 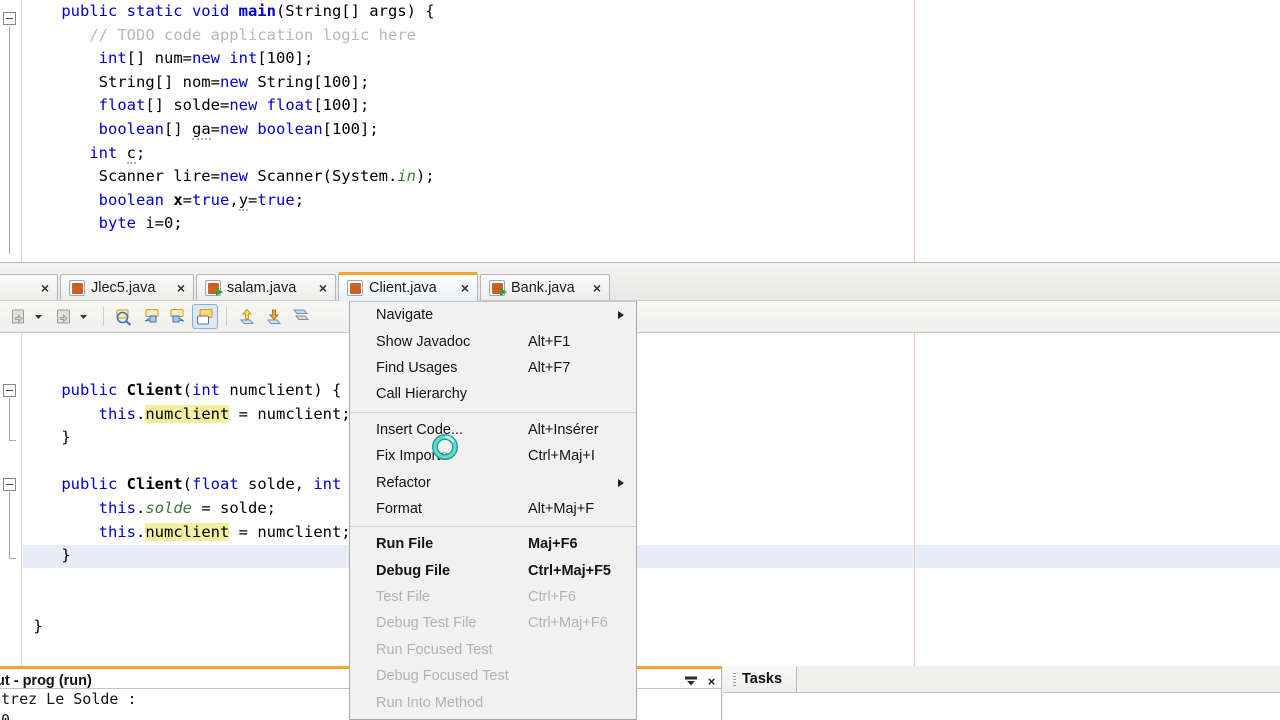 I want to click on menu-item-label: Format, so click(x=399, y=508).